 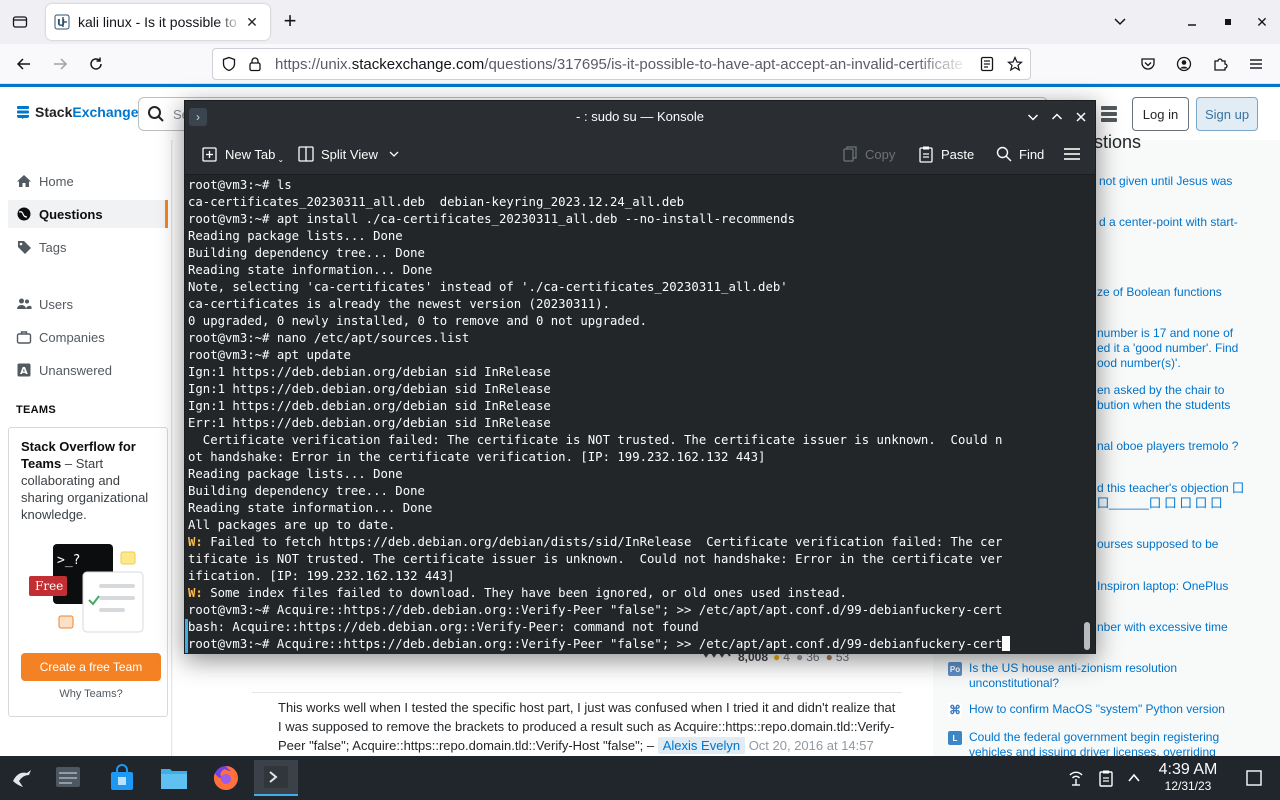 What do you see at coordinates (60, 64) in the screenshot?
I see `forward-arrow-icon` at bounding box center [60, 64].